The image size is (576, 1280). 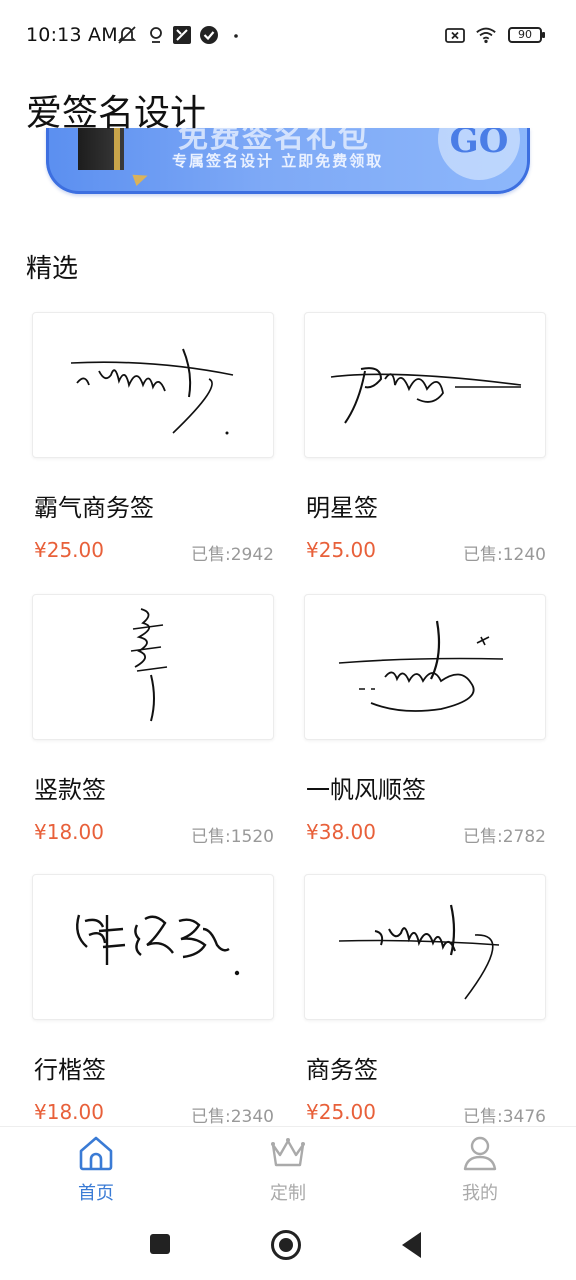 What do you see at coordinates (288, 1193) in the screenshot?
I see `tab-custom-label: 定制` at bounding box center [288, 1193].